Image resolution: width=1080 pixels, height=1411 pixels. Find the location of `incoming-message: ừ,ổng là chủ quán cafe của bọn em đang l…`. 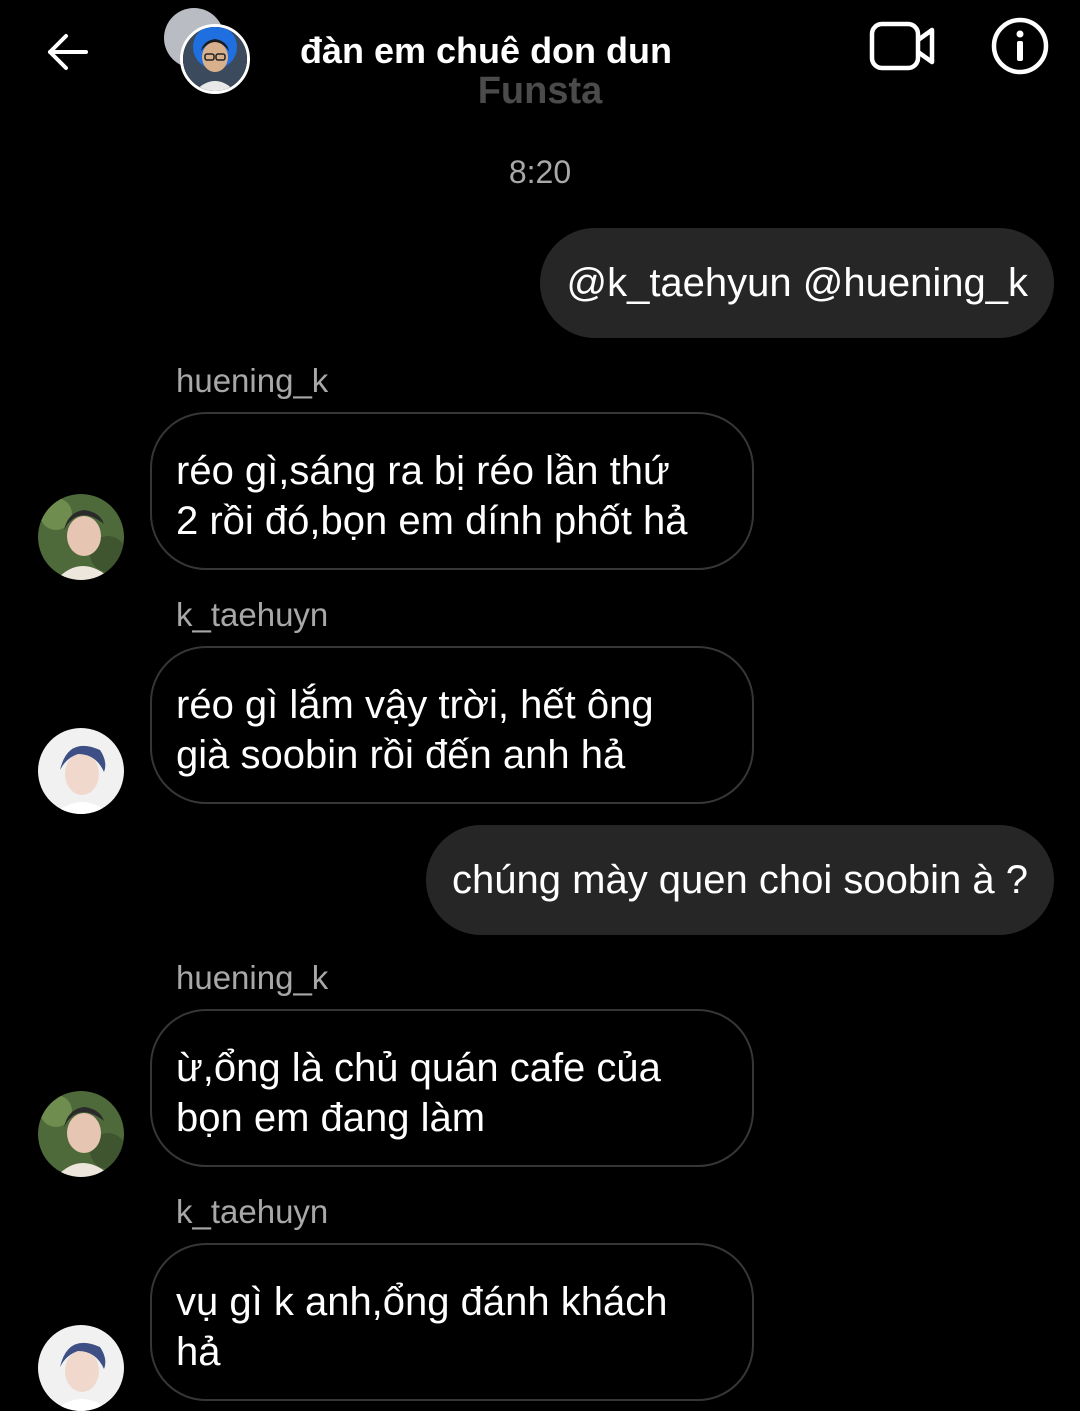

incoming-message: ừ,ổng là chủ quán cafe của bọn em đang l… is located at coordinates (452, 1088).